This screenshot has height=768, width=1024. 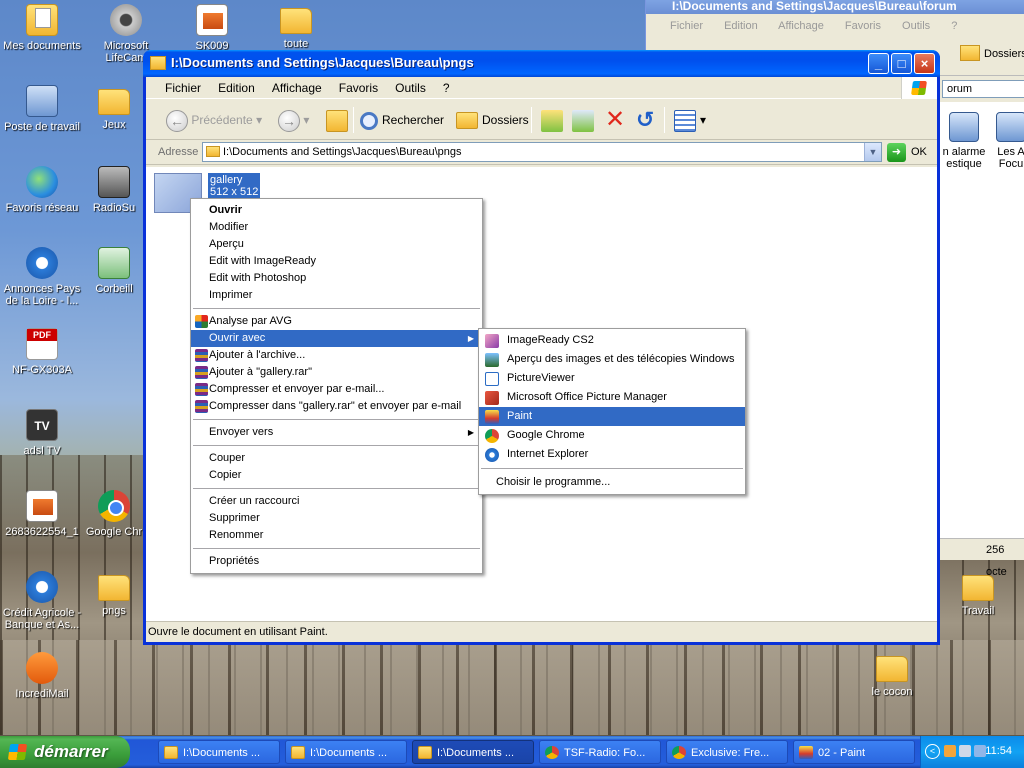 What do you see at coordinates (612, 416) in the screenshot?
I see `submenu-item-paint: Paint` at bounding box center [612, 416].